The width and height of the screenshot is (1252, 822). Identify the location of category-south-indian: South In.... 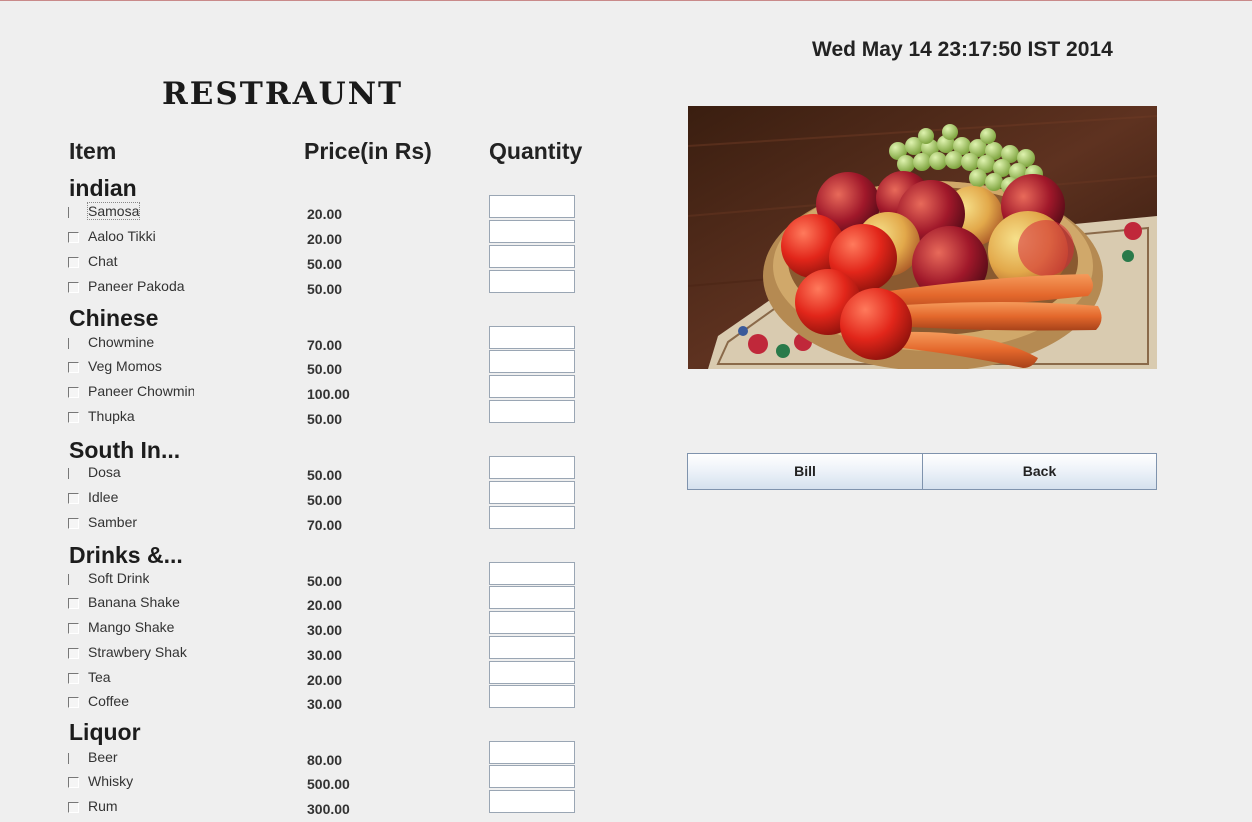
(125, 450).